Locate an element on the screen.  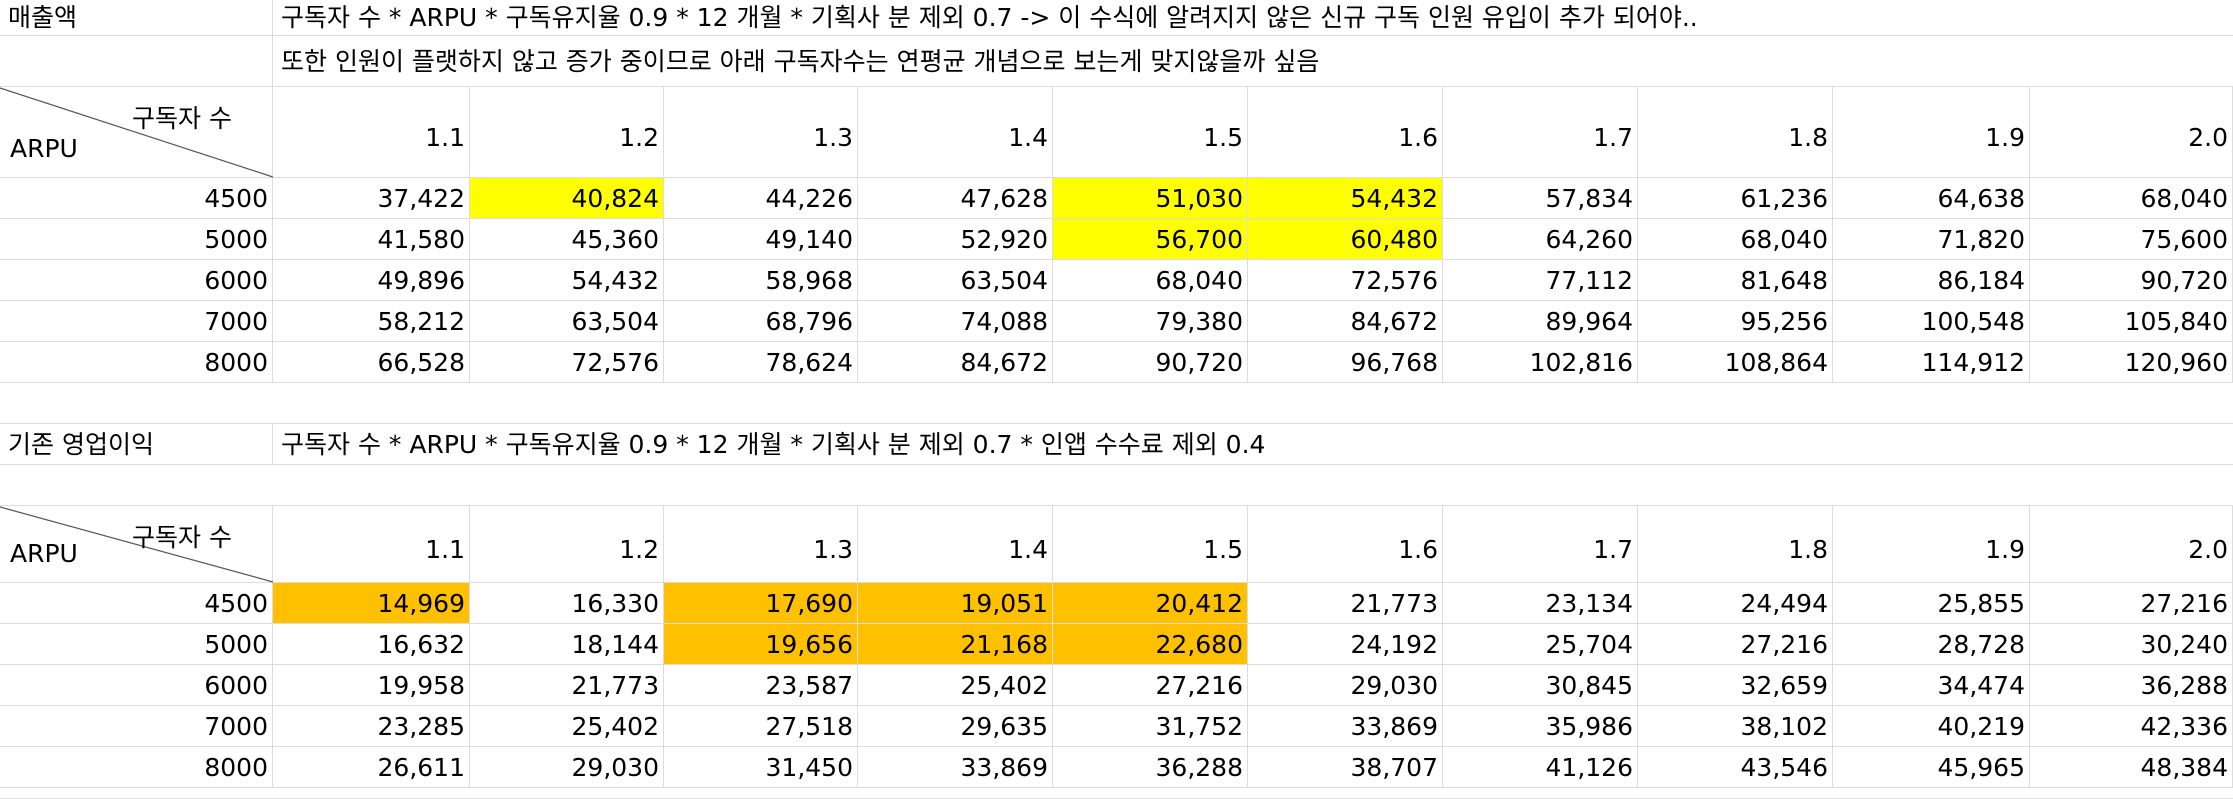
value-cell: 71,820 is located at coordinates (1931, 239).